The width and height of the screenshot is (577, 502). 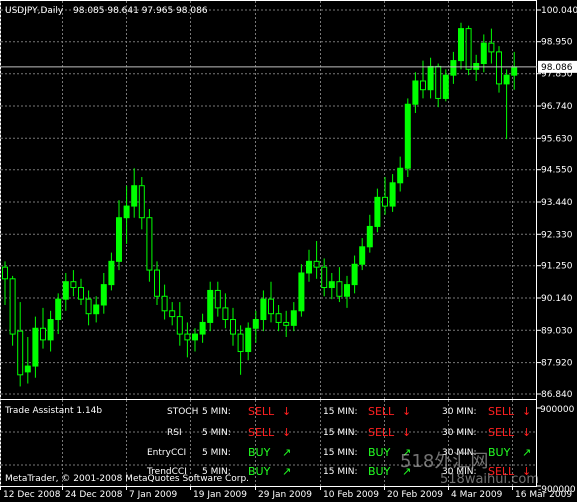 I want to click on watermark: 518外汇网 518waihui.com, so click(x=469, y=469).